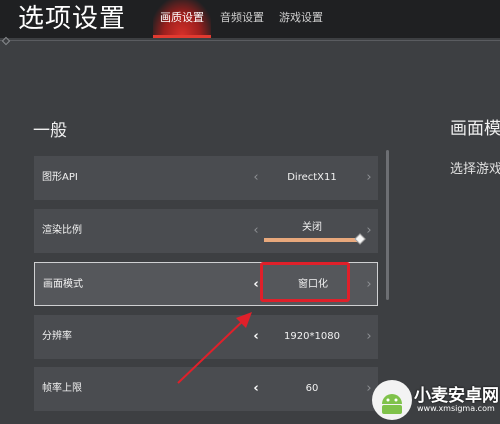  Describe the element at coordinates (456, 396) in the screenshot. I see `watermark-name: 小麦安卓网` at that location.